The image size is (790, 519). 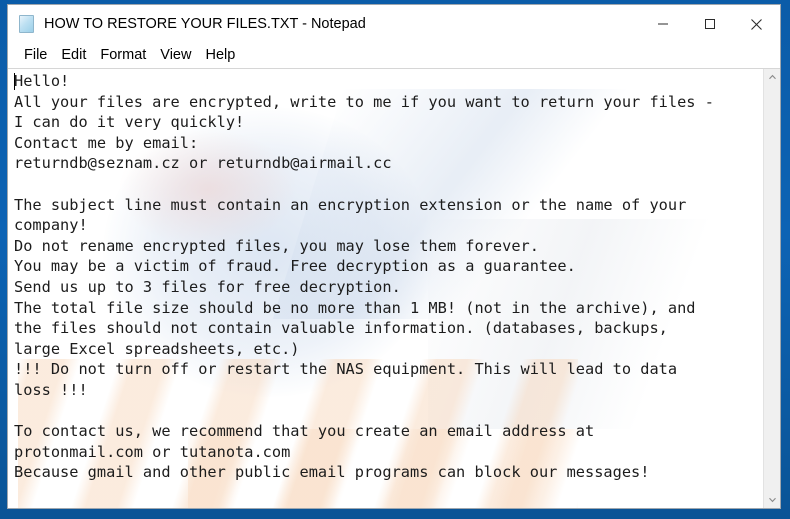 What do you see at coordinates (73, 55) in the screenshot?
I see `menu-item-edit: Edit` at bounding box center [73, 55].